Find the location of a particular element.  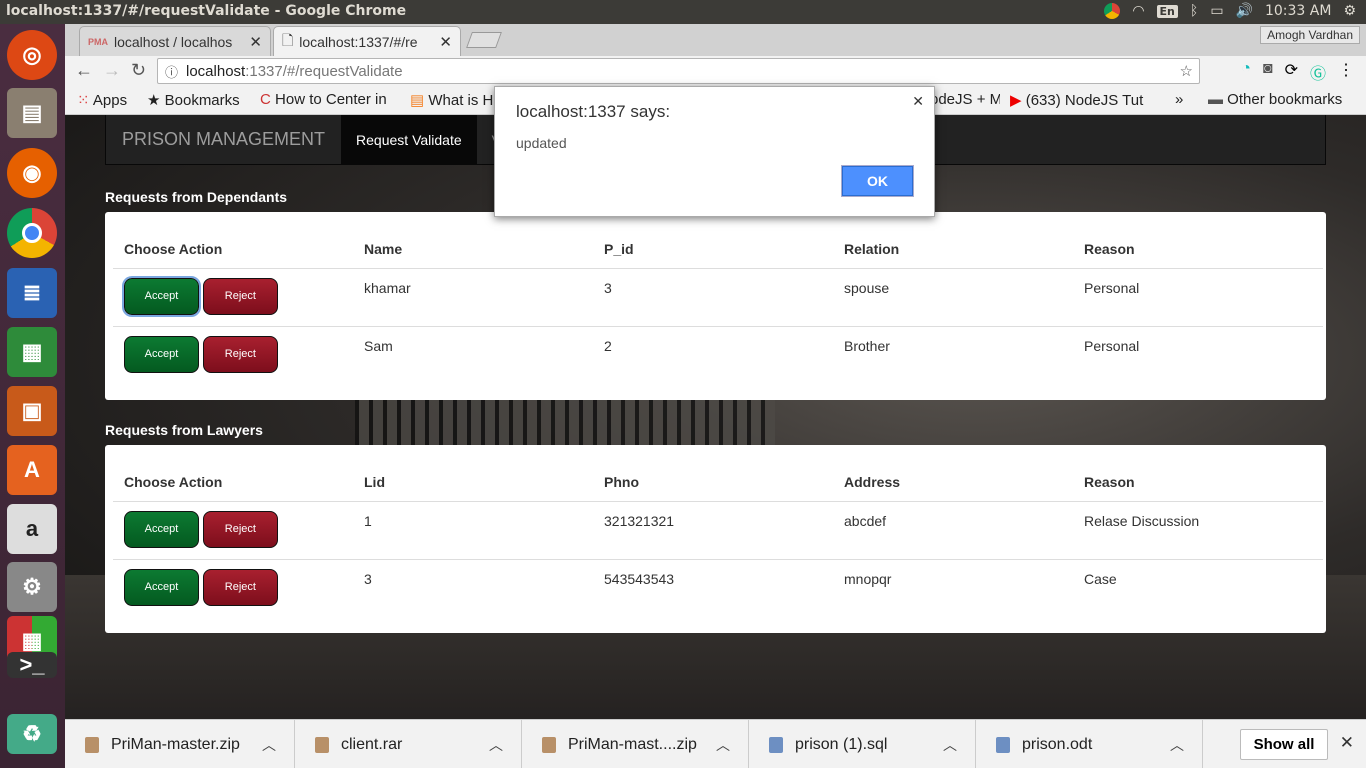

sql-file-icon is located at coordinates (776, 744).